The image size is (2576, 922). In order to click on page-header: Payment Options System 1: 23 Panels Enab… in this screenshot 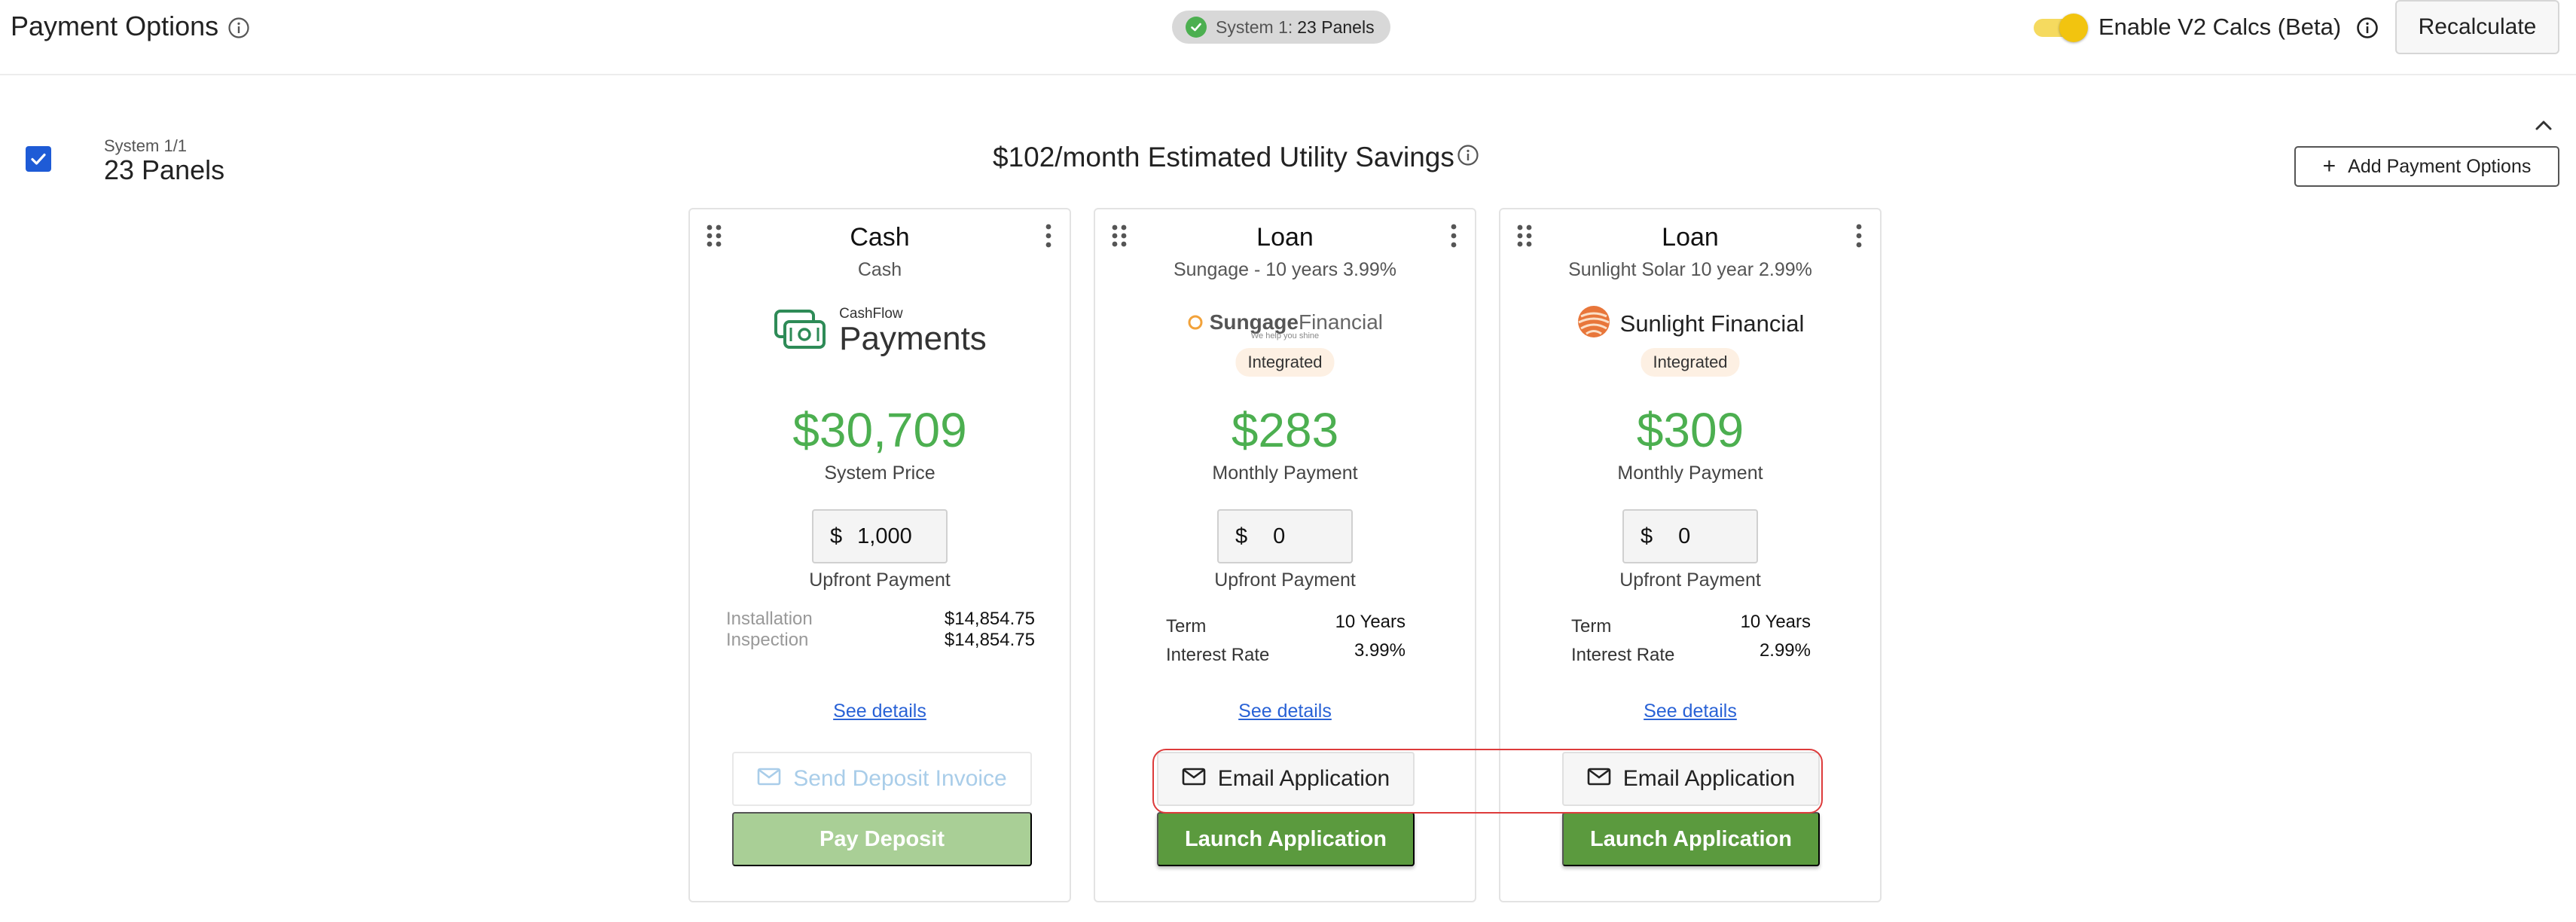, I will do `click(1288, 37)`.